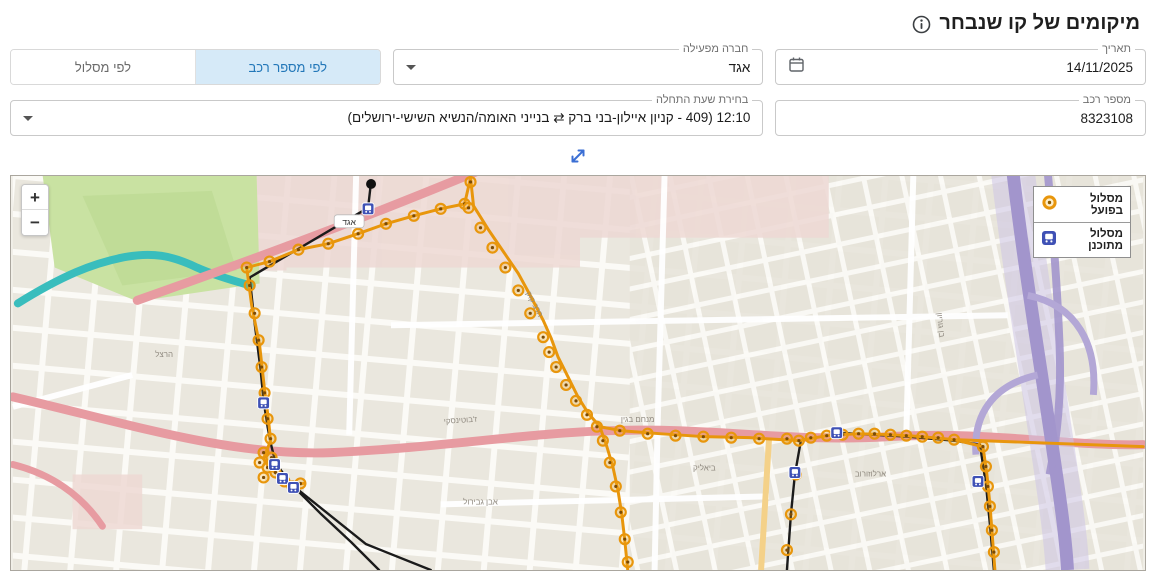  I want to click on map-street-label: ביאליק, so click(704, 468).